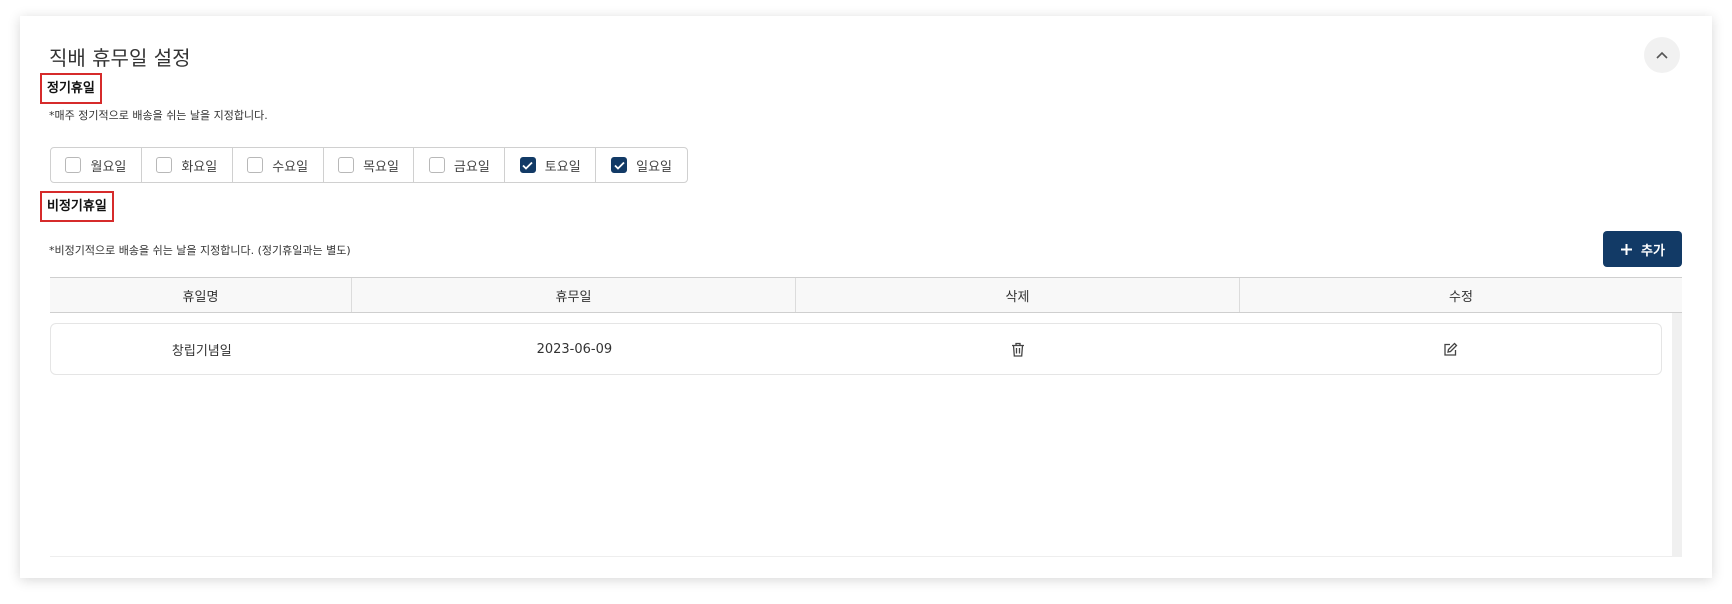  I want to click on panel-title: 직배 휴무일 설정, so click(120, 58).